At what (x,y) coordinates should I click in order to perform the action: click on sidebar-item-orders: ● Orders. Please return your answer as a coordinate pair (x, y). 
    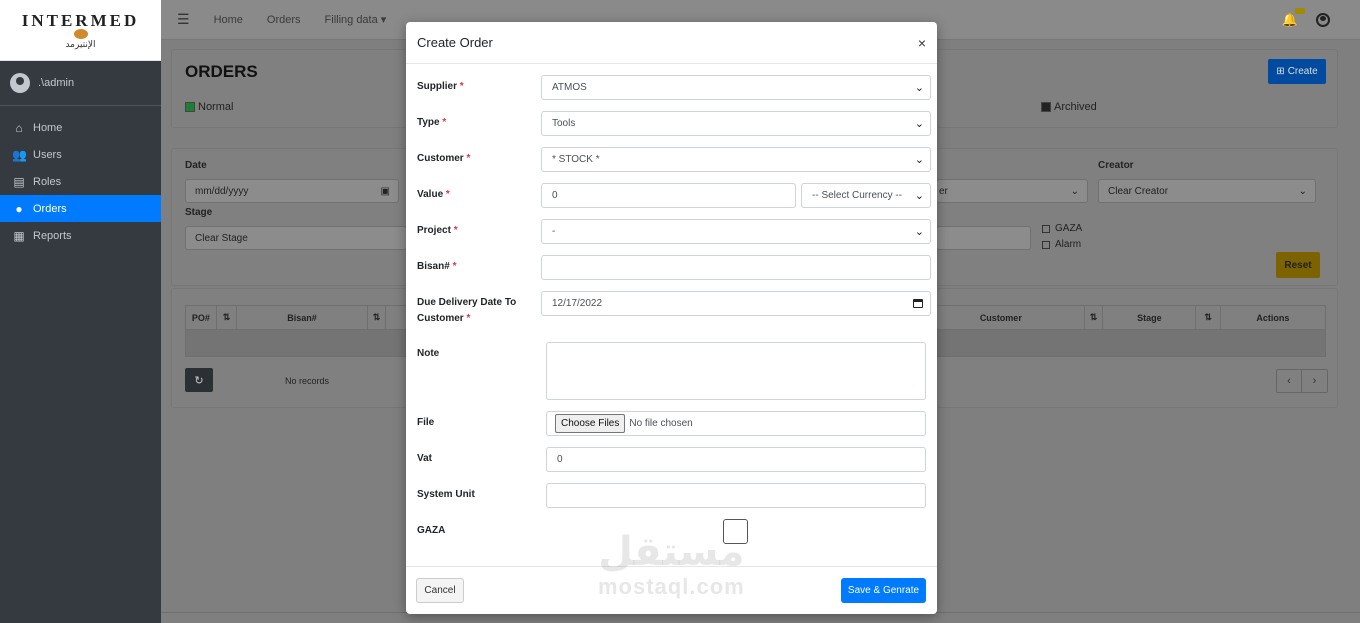
    Looking at the image, I should click on (80, 208).